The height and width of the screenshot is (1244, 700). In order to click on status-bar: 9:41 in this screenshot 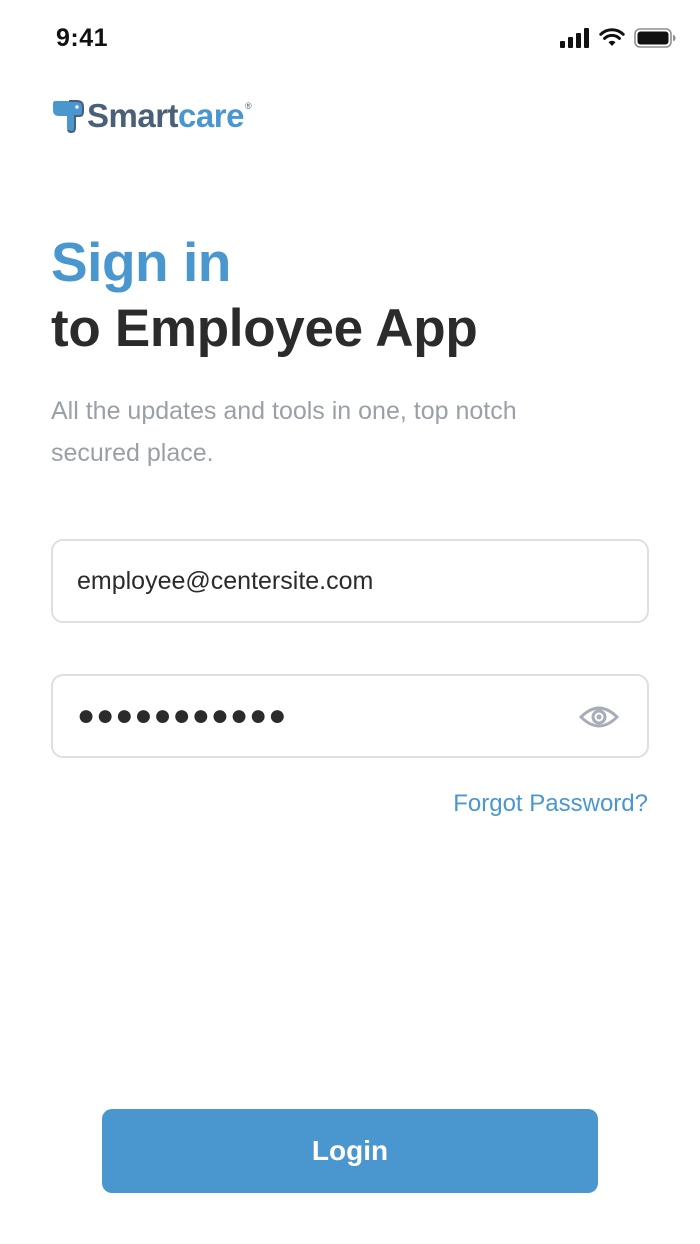, I will do `click(350, 40)`.